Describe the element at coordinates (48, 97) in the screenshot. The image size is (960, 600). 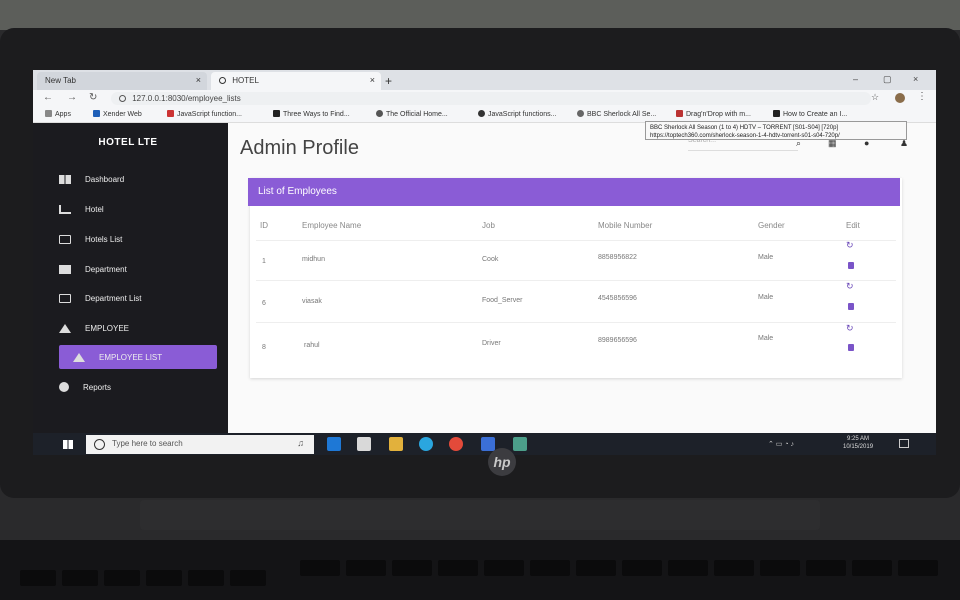
I see `back-arrow-icon: ←` at that location.